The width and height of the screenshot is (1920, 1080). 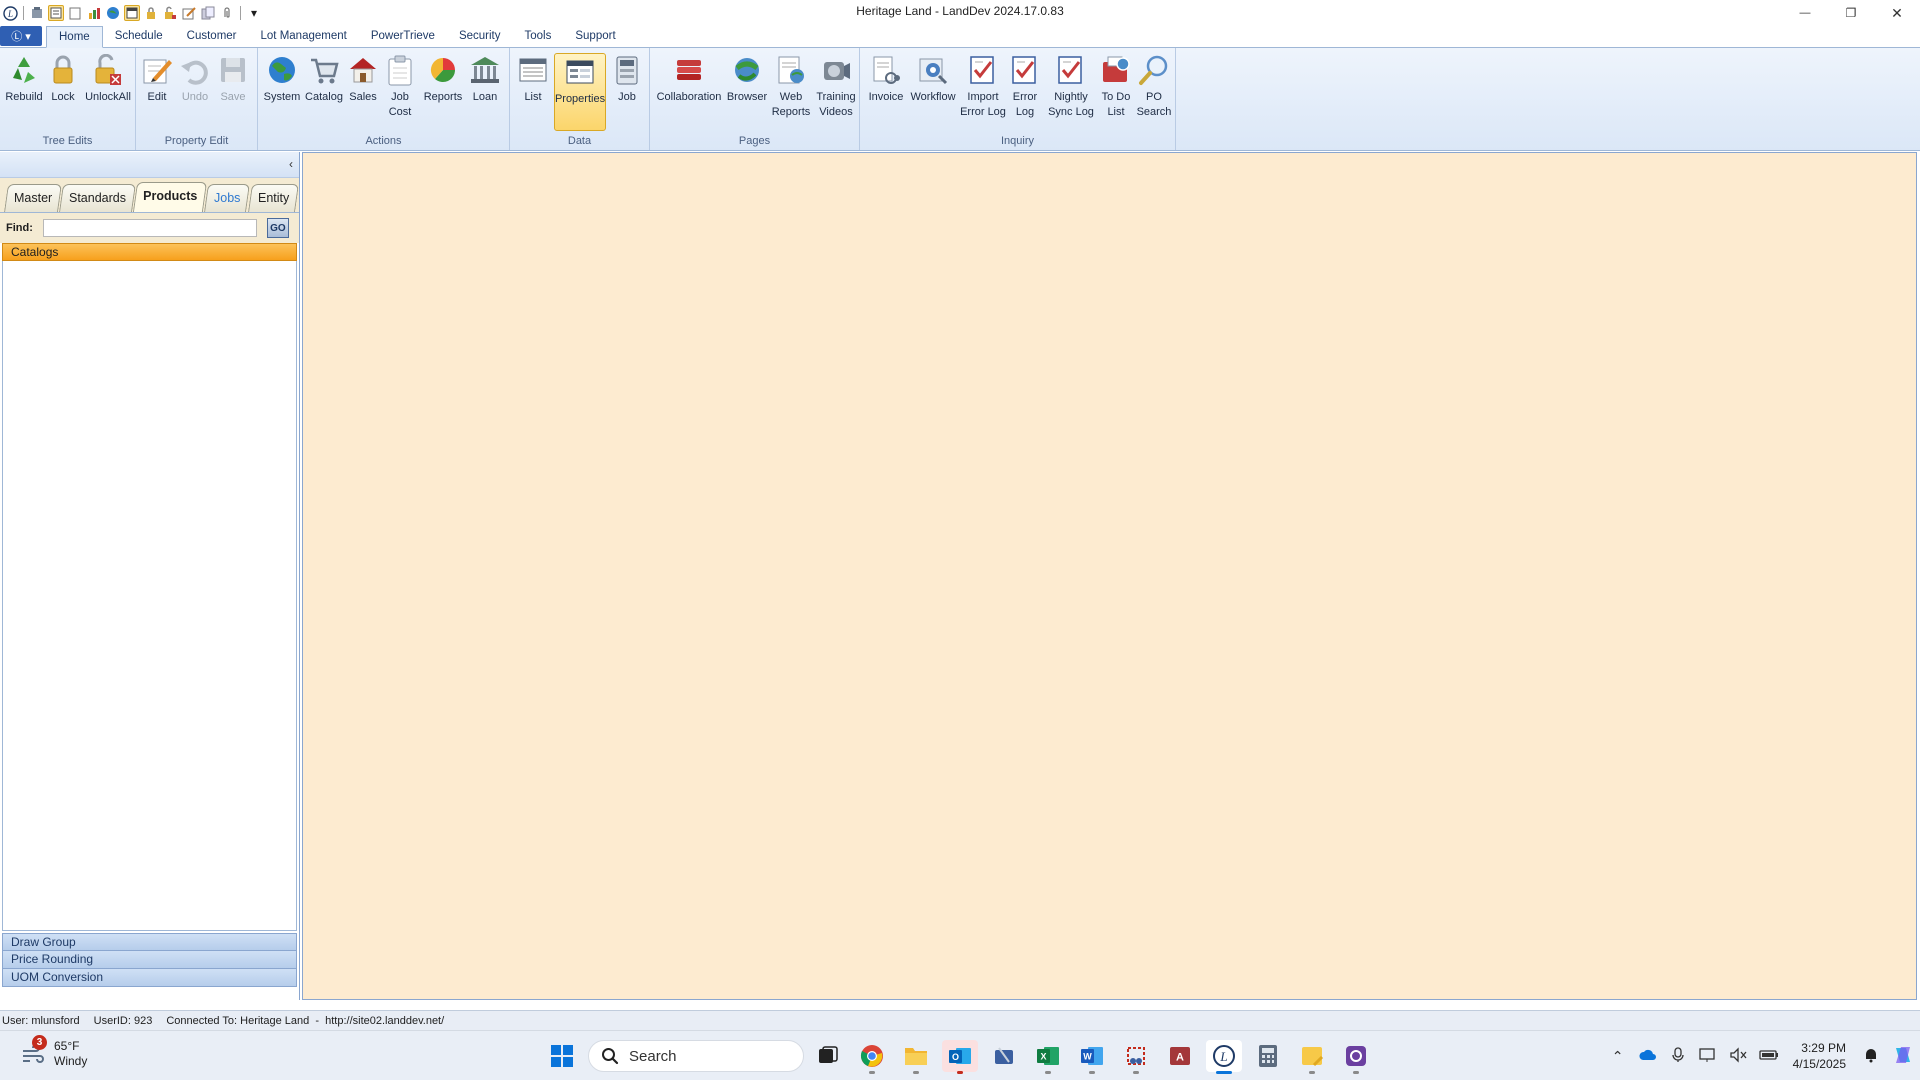 I want to click on job-button: Job, so click(x=627, y=78).